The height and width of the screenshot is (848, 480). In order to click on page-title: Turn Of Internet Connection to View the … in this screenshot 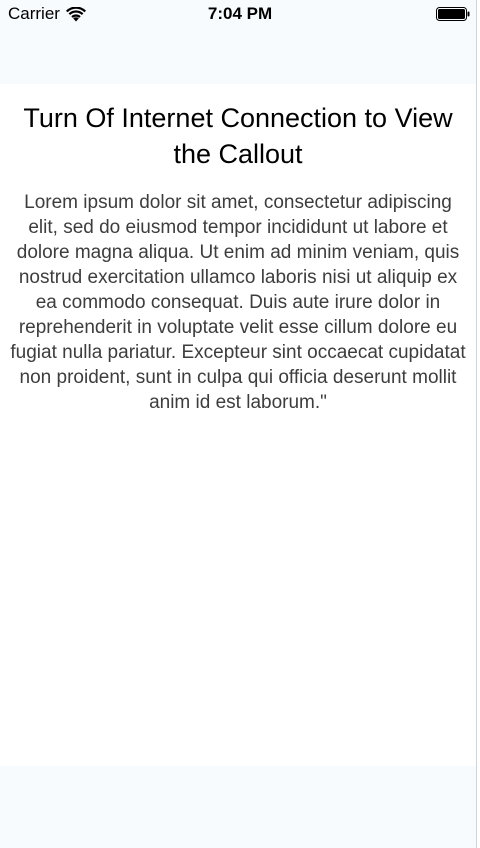, I will do `click(238, 136)`.